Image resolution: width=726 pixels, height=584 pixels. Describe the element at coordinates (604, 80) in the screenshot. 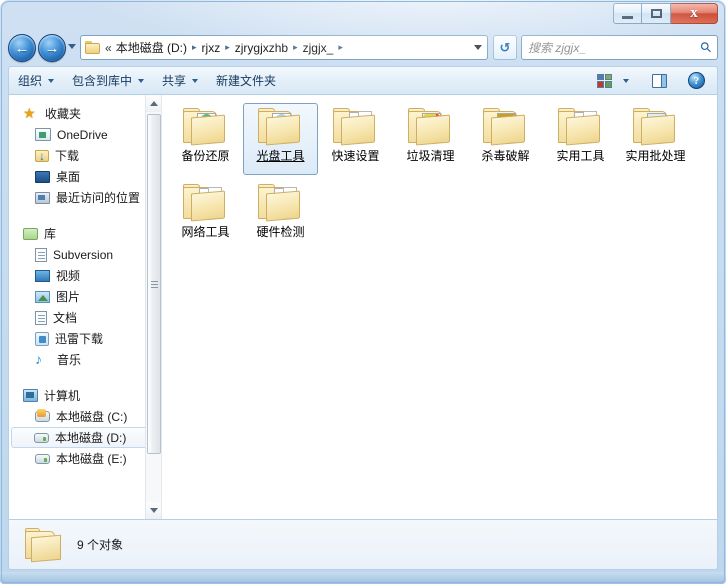

I see `change-view-button` at that location.